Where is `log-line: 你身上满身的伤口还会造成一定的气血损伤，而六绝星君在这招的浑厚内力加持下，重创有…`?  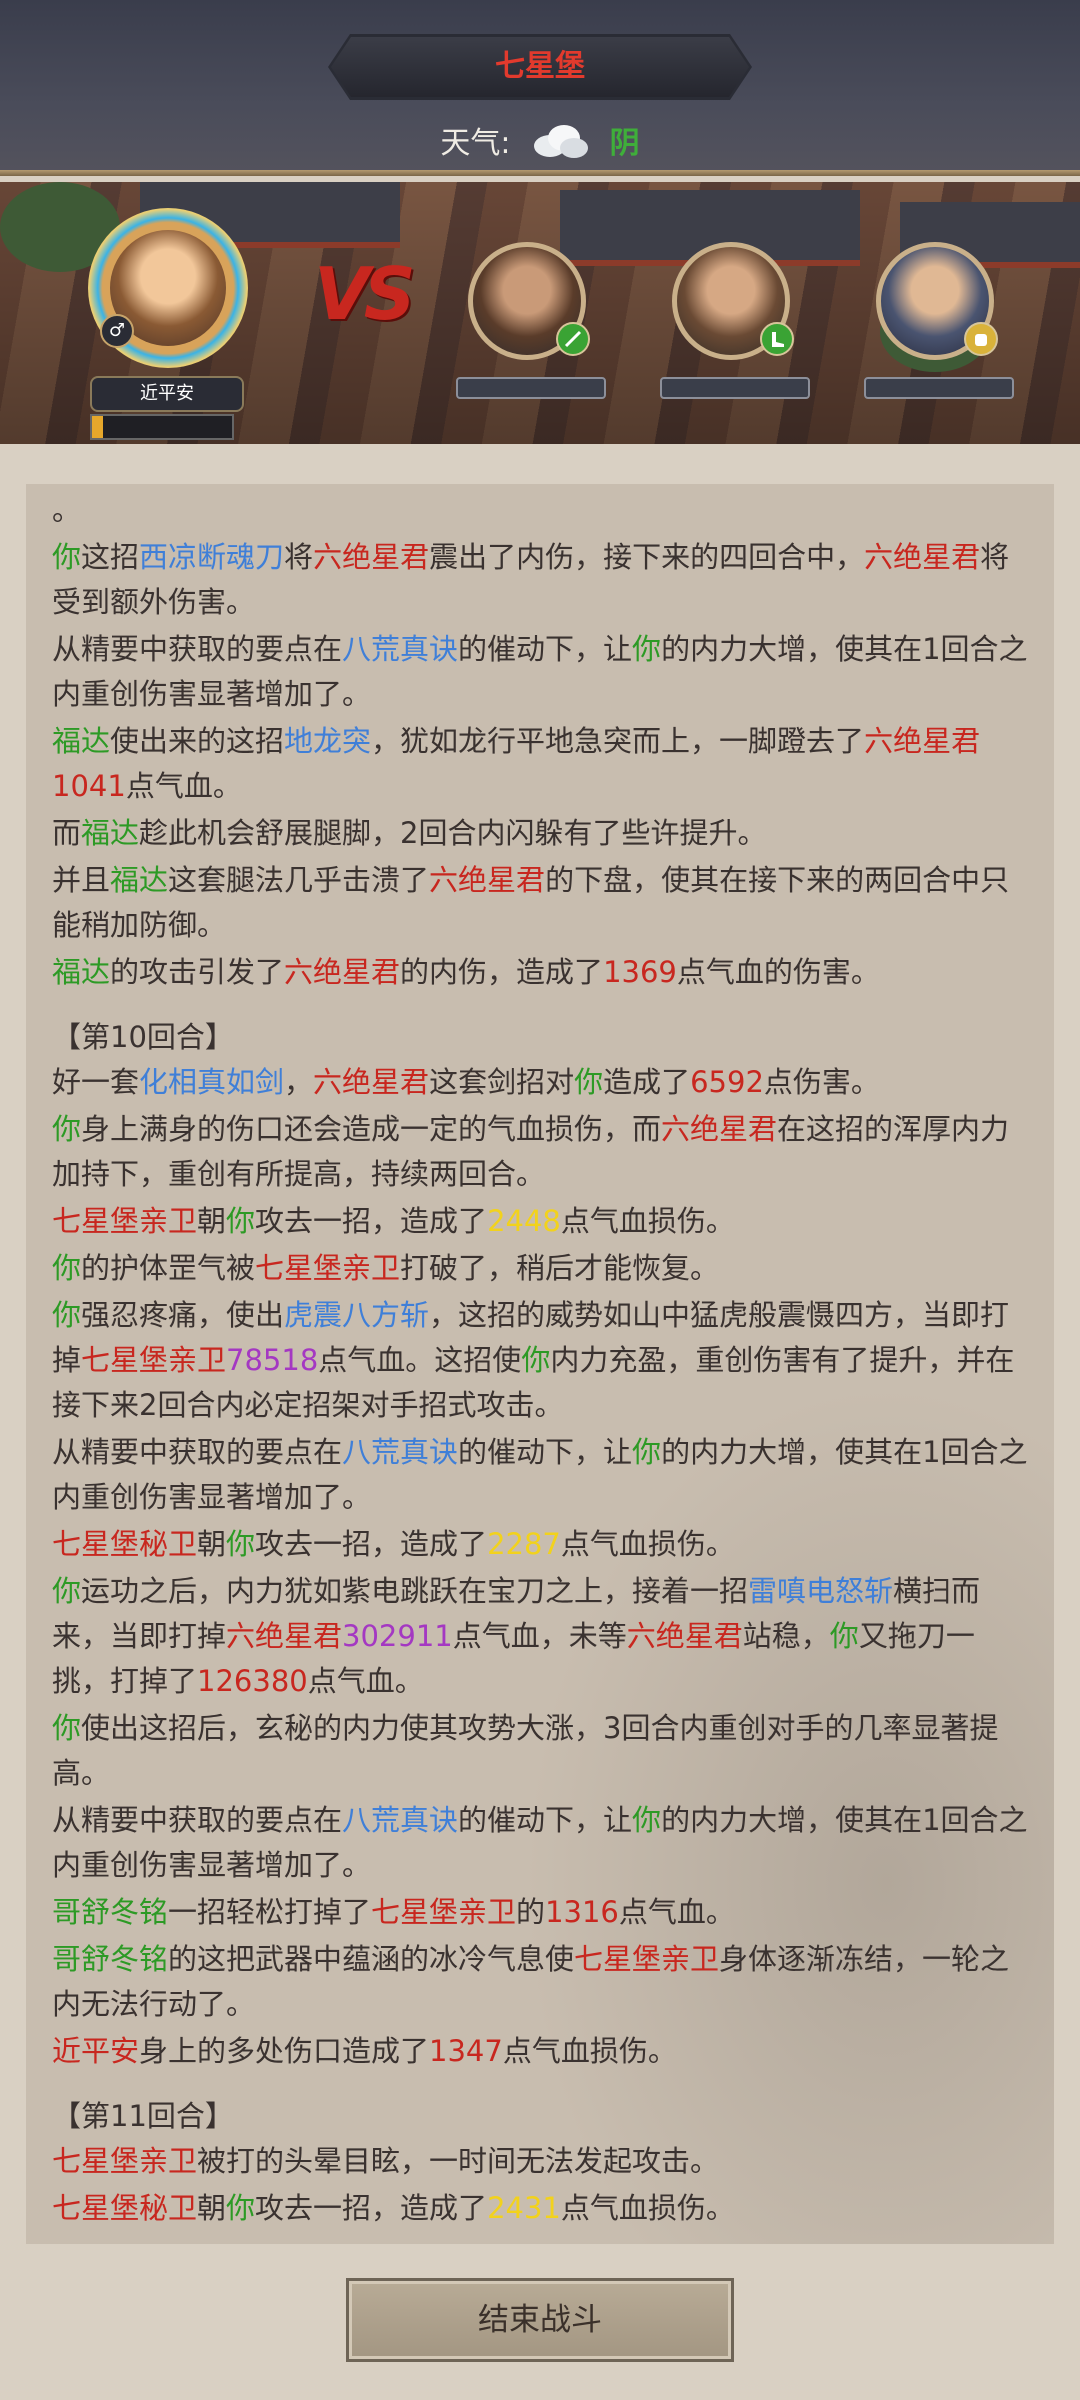 log-line: 你身上满身的伤口还会造成一定的气血损伤，而六绝星君在这招的浑厚内力加持下，重创有… is located at coordinates (542, 1152).